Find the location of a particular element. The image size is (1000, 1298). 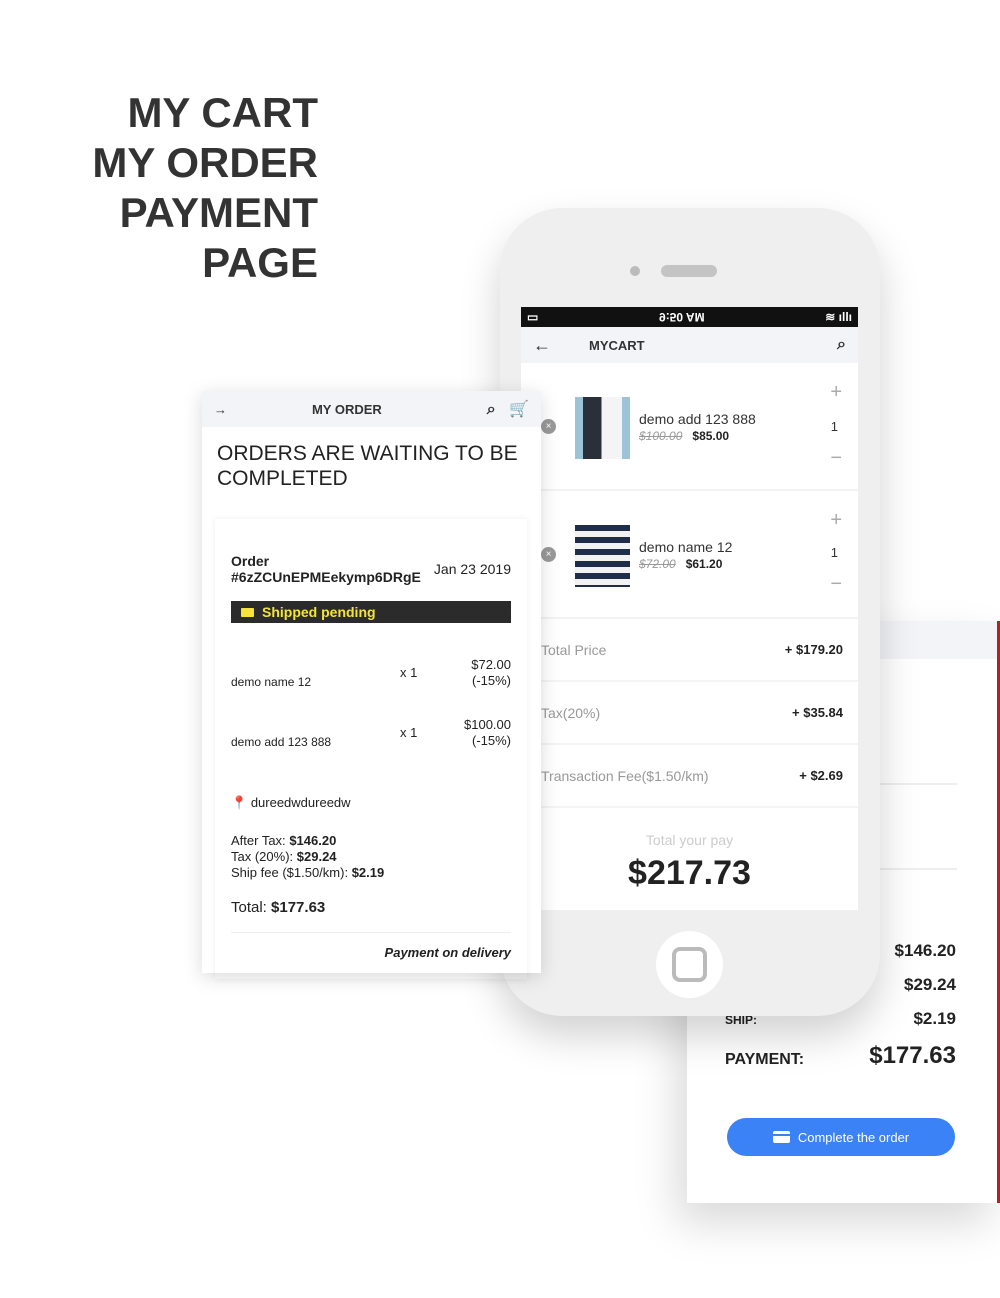

payment-label: PAYMENT: is located at coordinates (765, 1059).